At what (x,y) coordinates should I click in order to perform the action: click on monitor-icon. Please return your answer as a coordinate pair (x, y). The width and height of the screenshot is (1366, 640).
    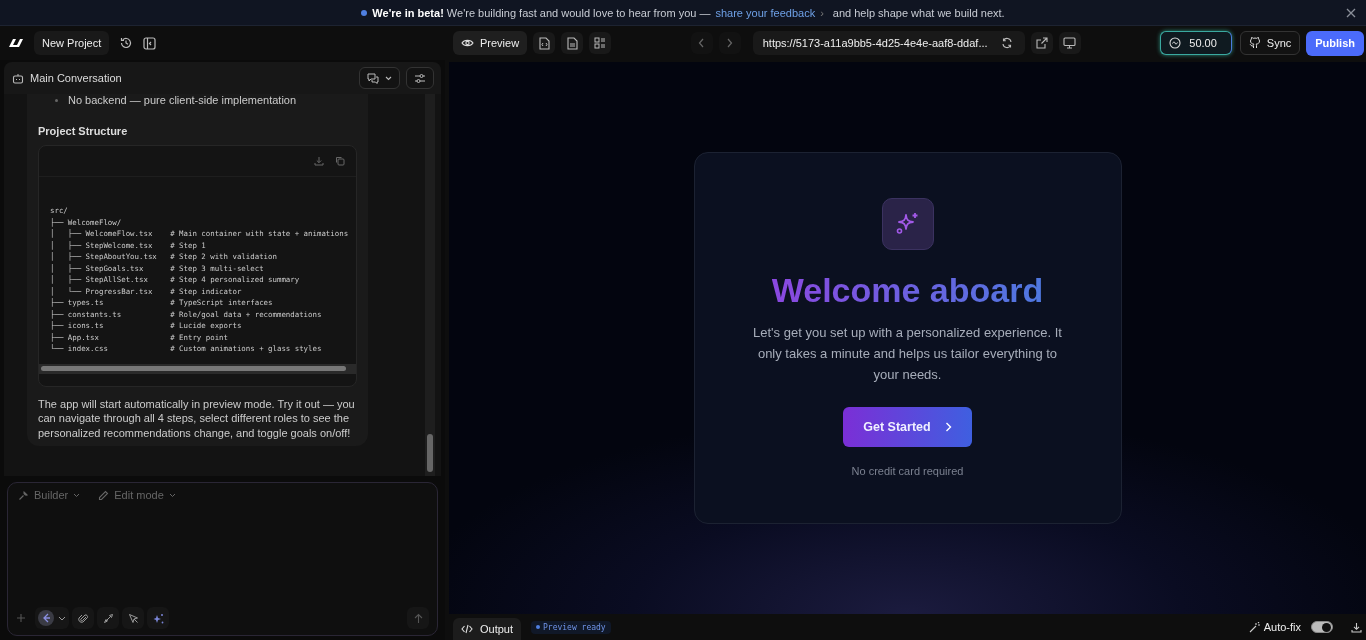
    Looking at the image, I should click on (1070, 43).